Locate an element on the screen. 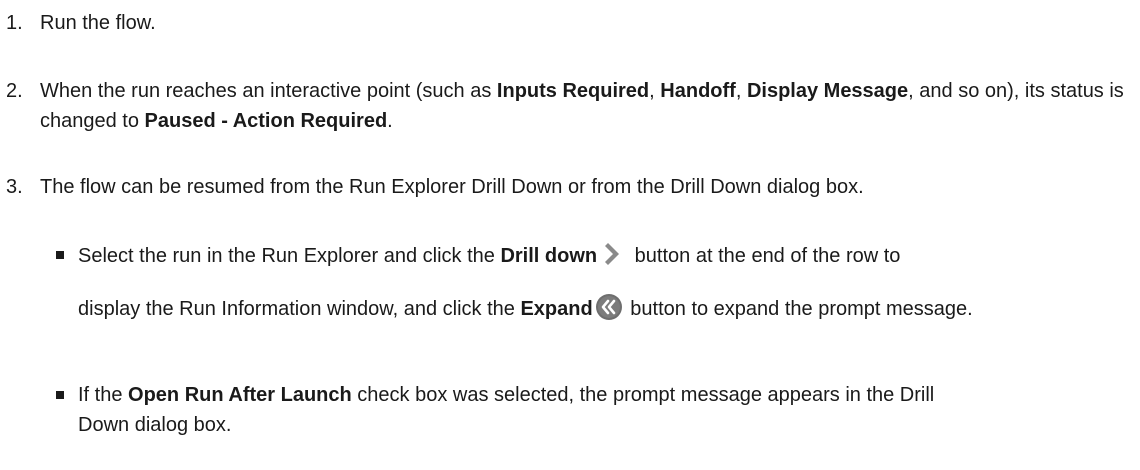 This screenshot has width=1140, height=470. step-number: 1. is located at coordinates (14, 23).